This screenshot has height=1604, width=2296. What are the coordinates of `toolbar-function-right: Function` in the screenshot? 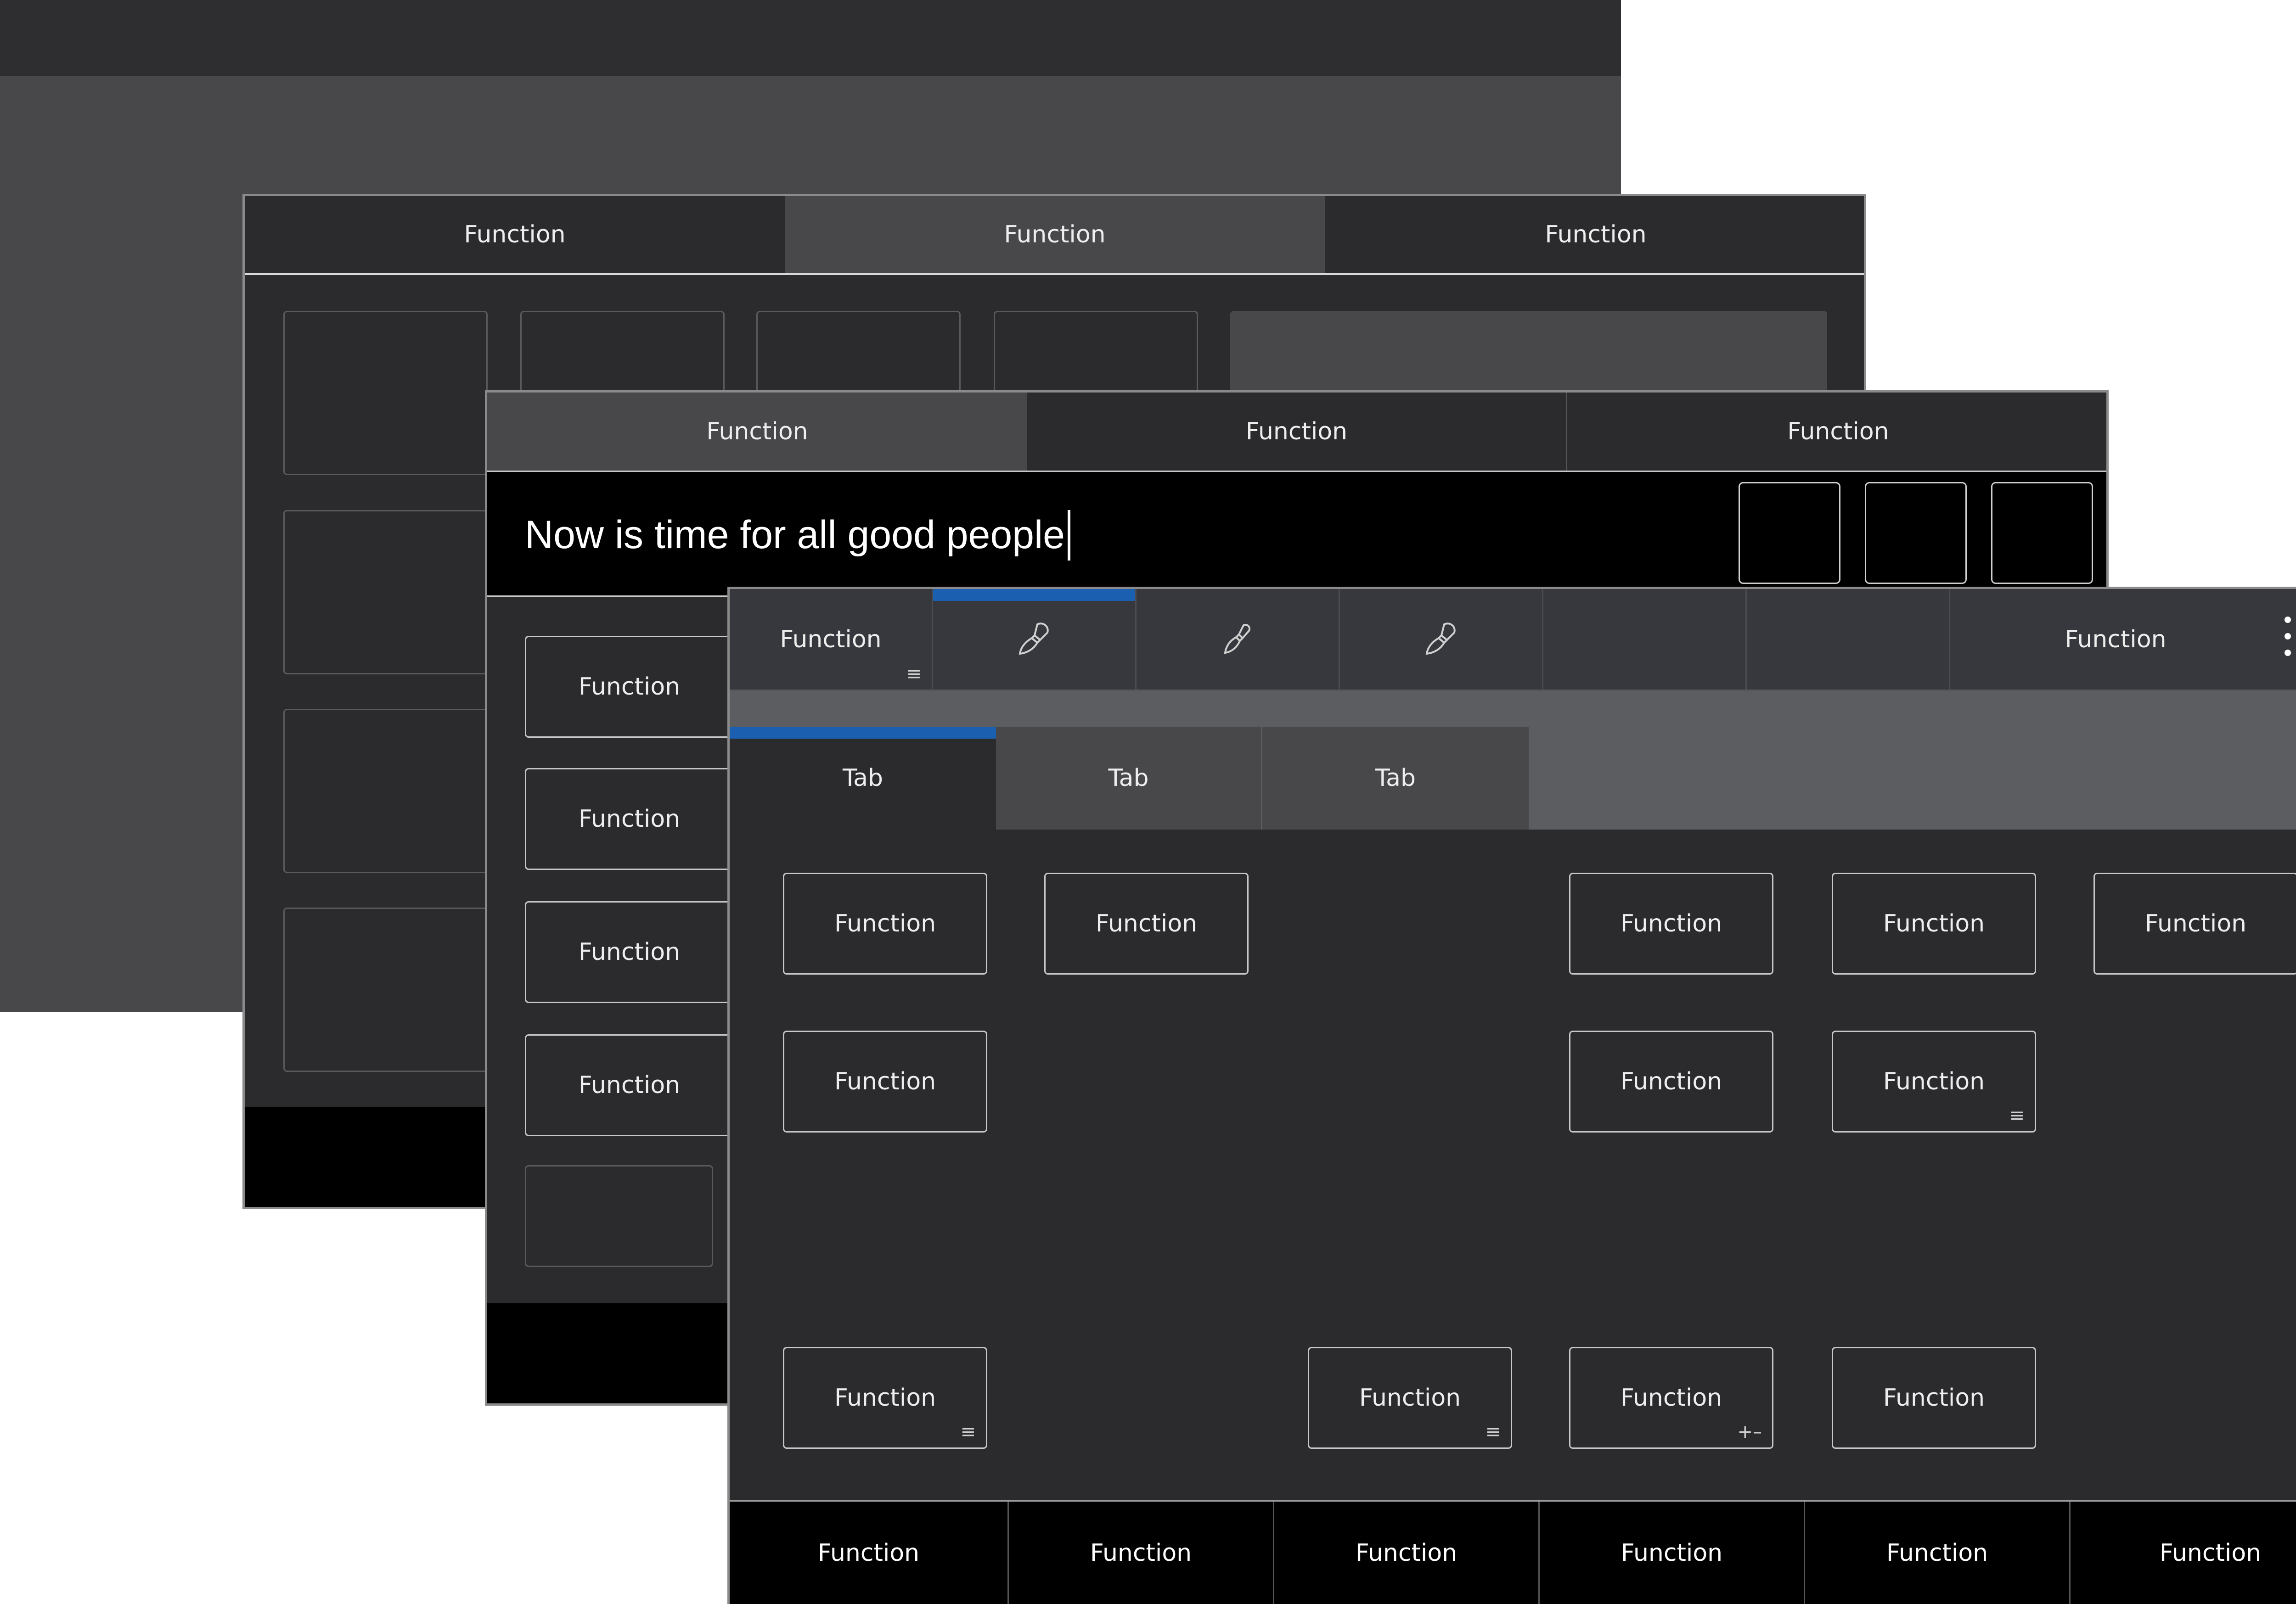 It's located at (2115, 639).